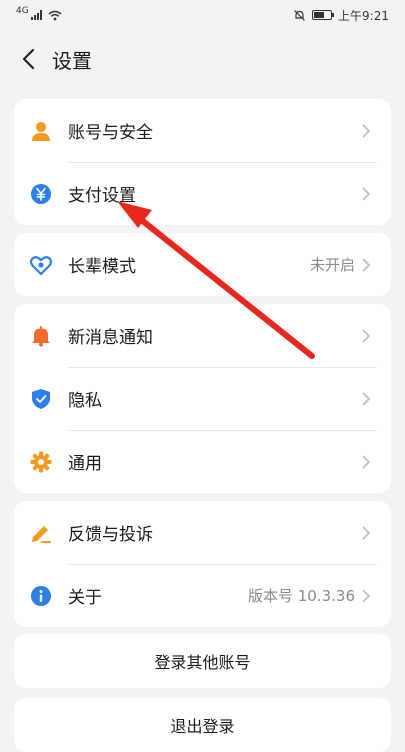 Image resolution: width=405 pixels, height=752 pixels. Describe the element at coordinates (85, 401) in the screenshot. I see `settings-item-label: 隐私` at that location.